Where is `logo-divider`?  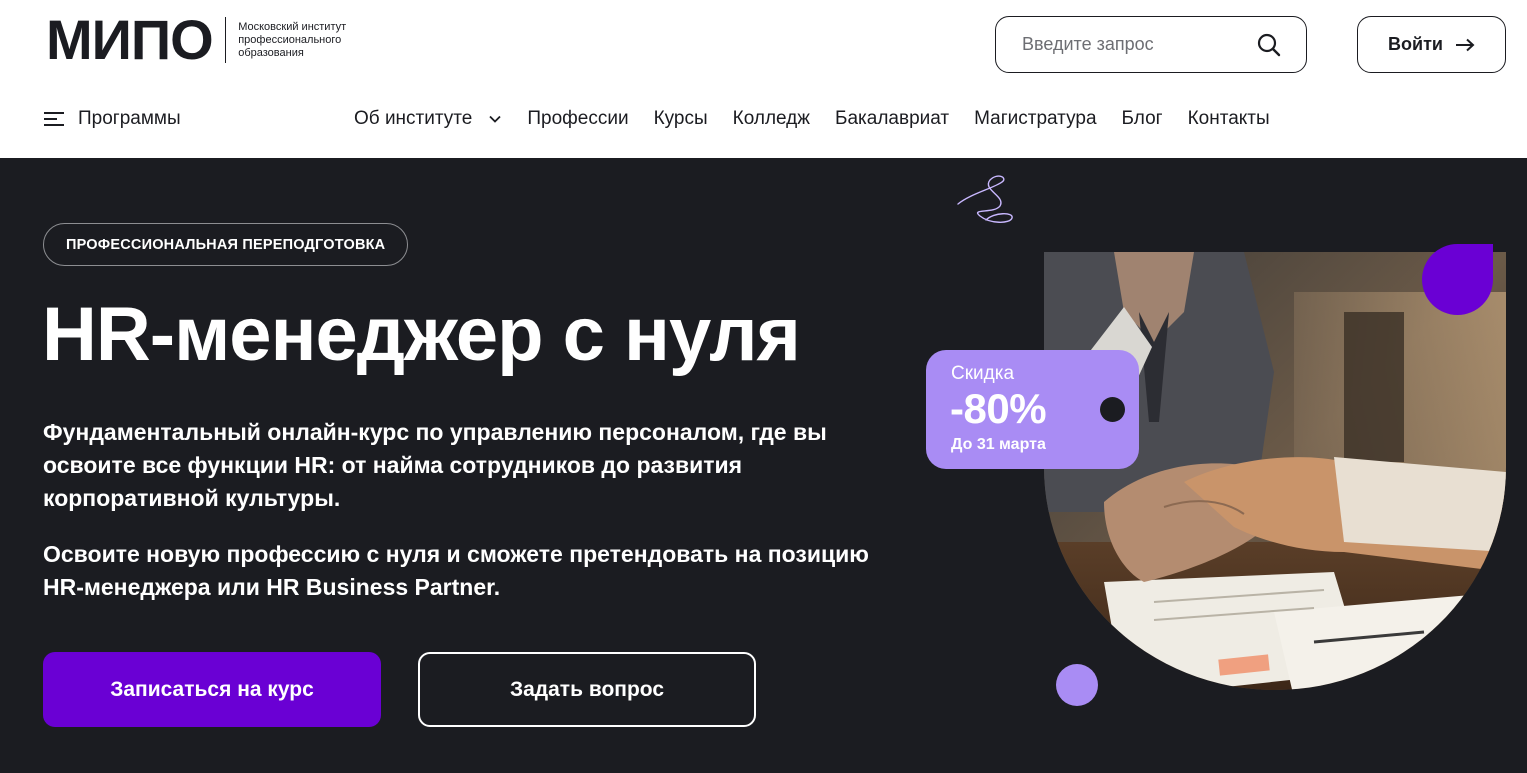 logo-divider is located at coordinates (225, 40).